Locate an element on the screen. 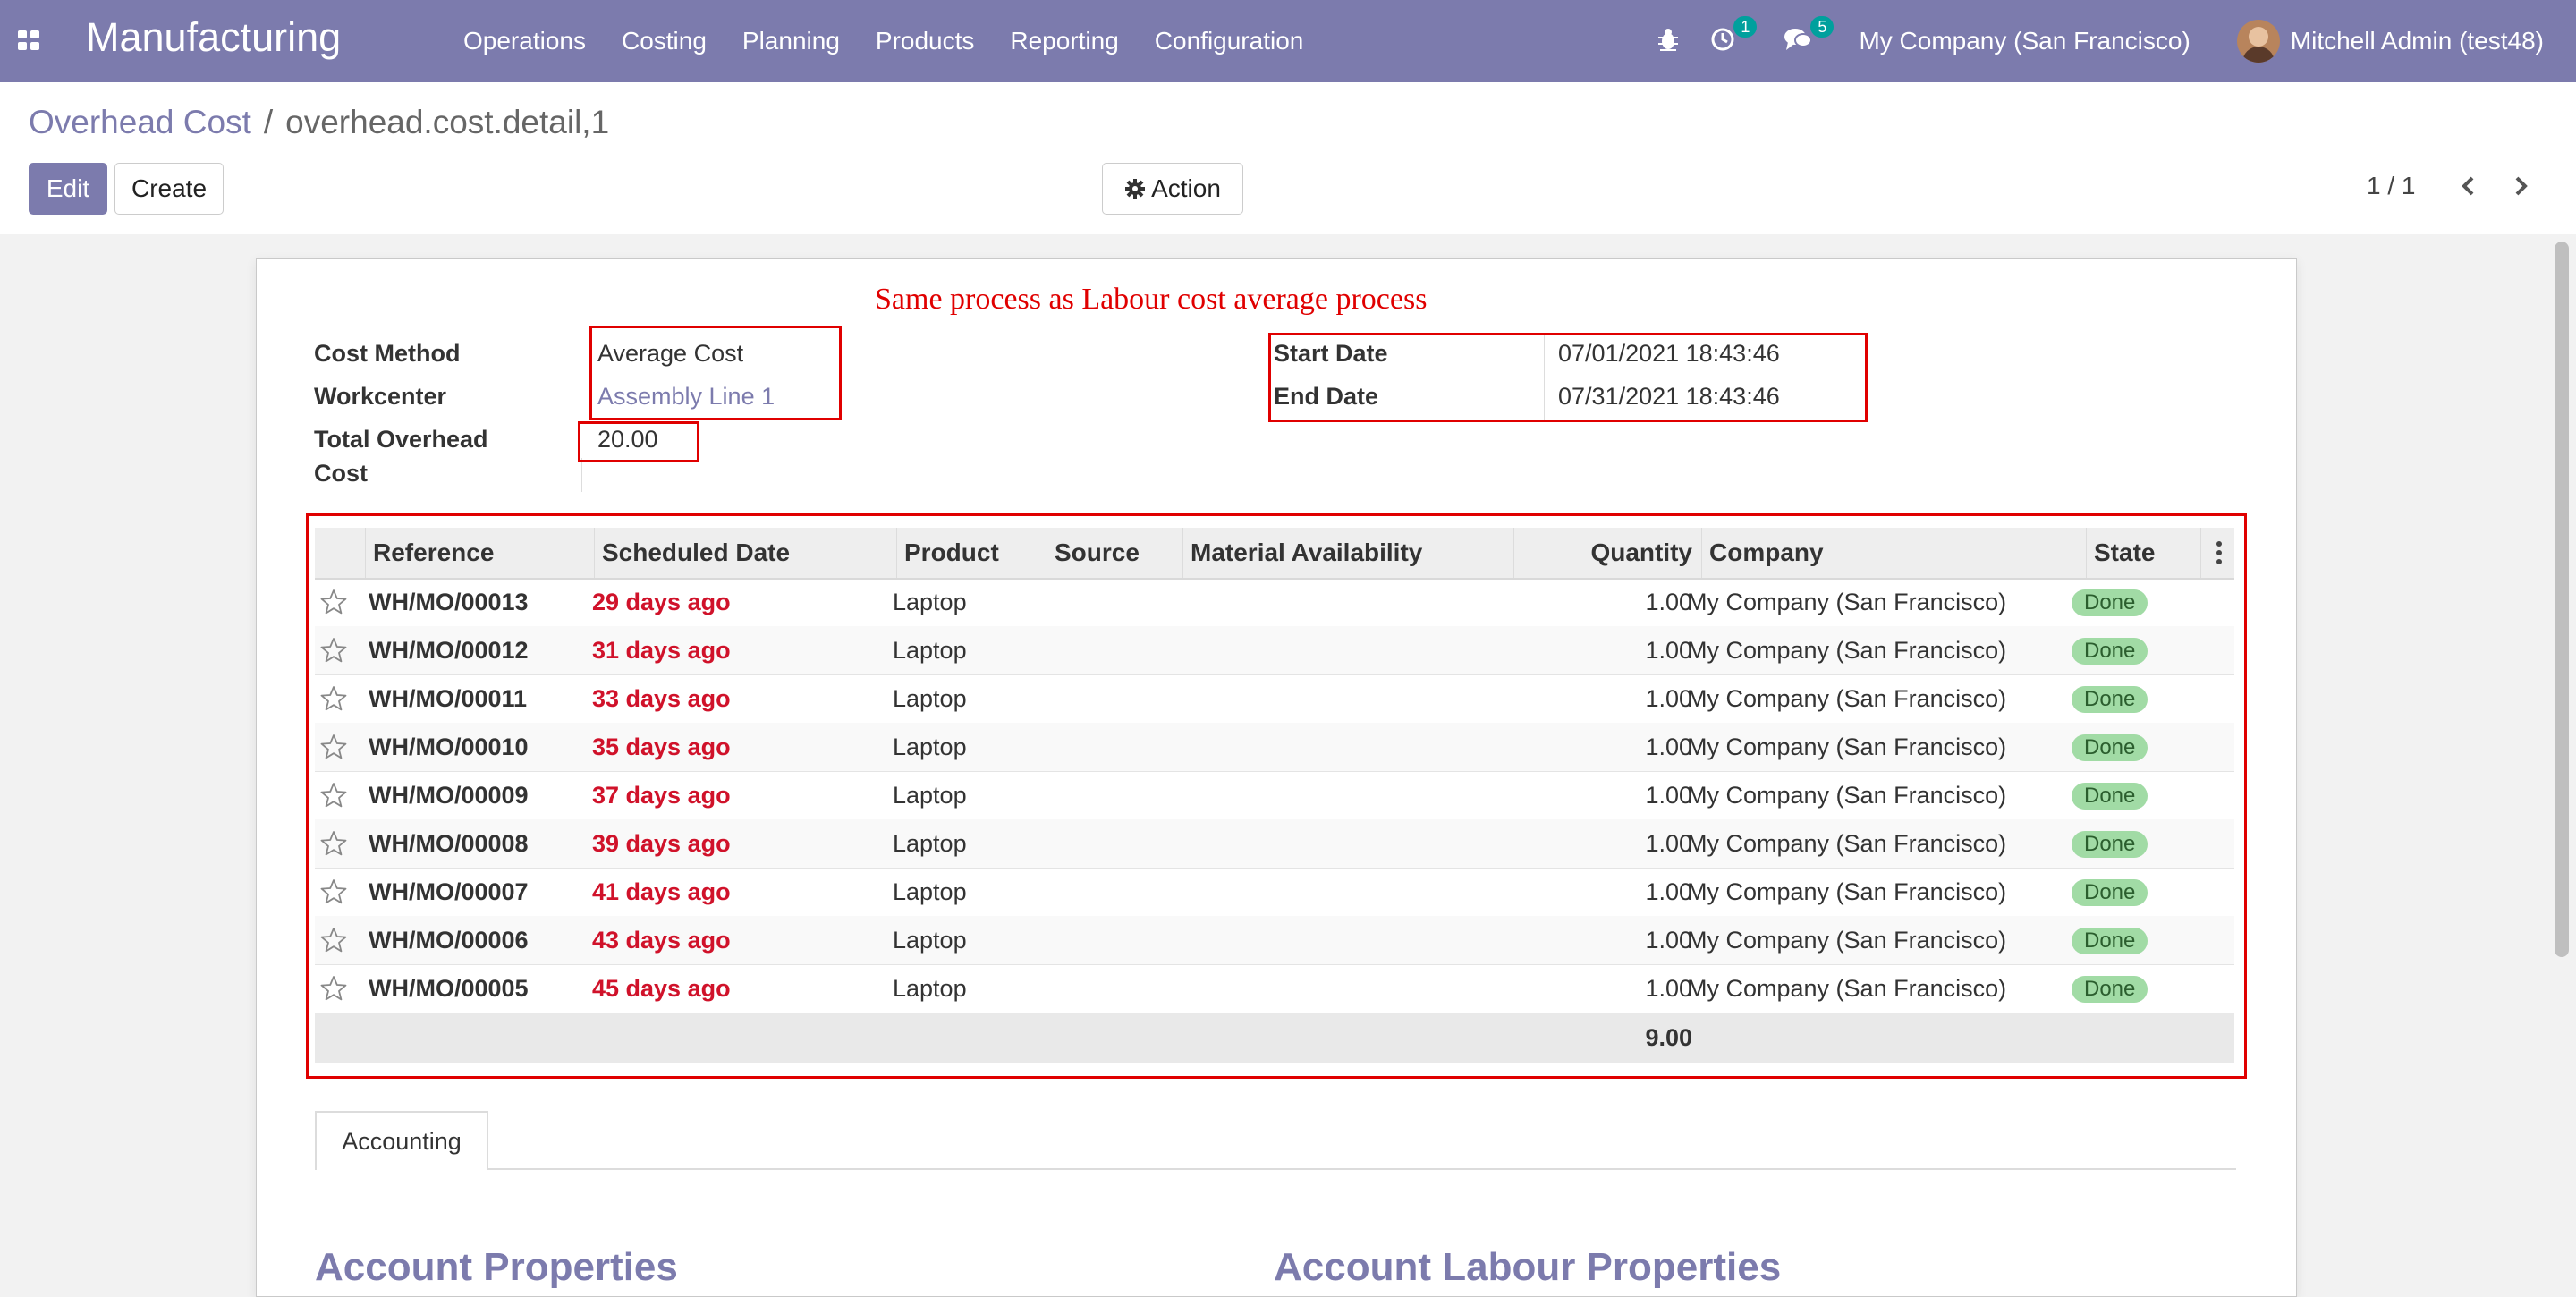 This screenshot has width=2576, height=1297. pager-next-button is located at coordinates (2520, 186).